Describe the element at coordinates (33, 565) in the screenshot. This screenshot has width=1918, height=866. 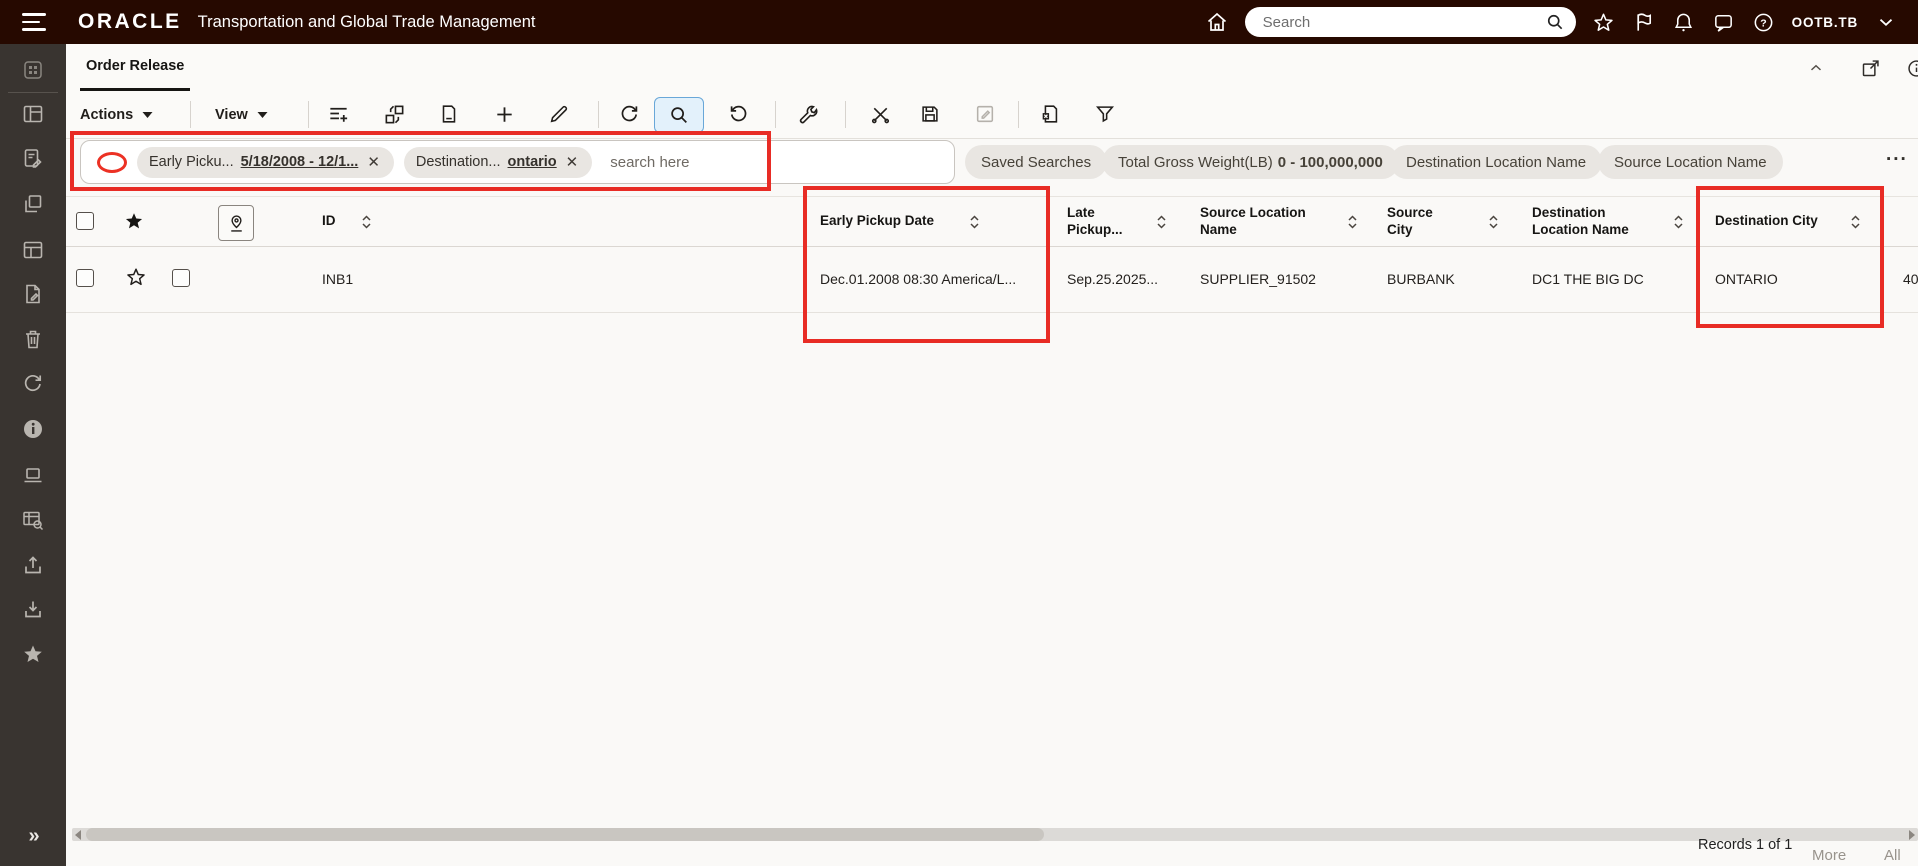
I see `upload-icon` at that location.